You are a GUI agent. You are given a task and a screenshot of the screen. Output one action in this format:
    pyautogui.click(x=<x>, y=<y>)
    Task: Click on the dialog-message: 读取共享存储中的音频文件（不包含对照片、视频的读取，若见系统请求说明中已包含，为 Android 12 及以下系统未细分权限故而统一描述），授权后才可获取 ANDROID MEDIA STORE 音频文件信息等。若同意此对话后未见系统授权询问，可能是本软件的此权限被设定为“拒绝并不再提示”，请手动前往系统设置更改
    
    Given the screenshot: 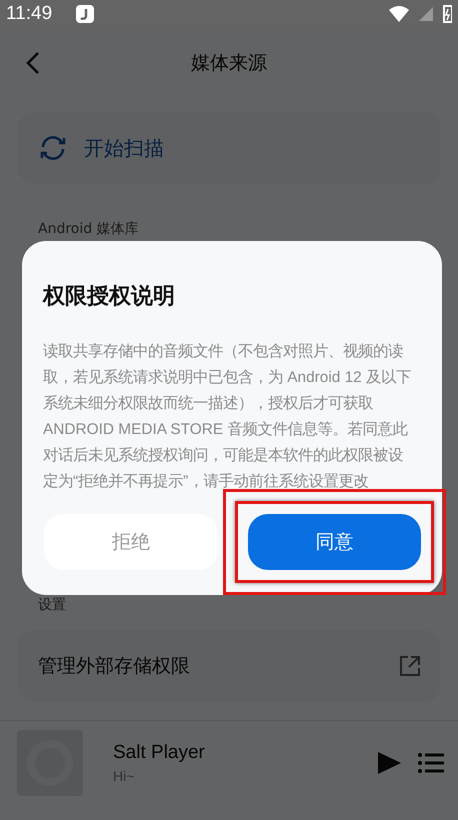 What is the action you would take?
    pyautogui.click(x=227, y=417)
    